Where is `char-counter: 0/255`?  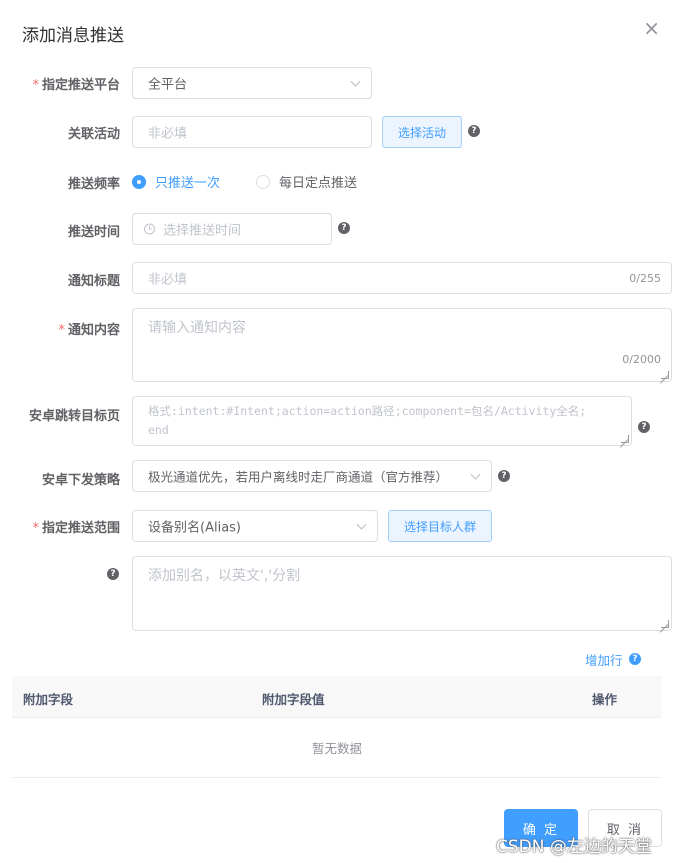 char-counter: 0/255 is located at coordinates (645, 278).